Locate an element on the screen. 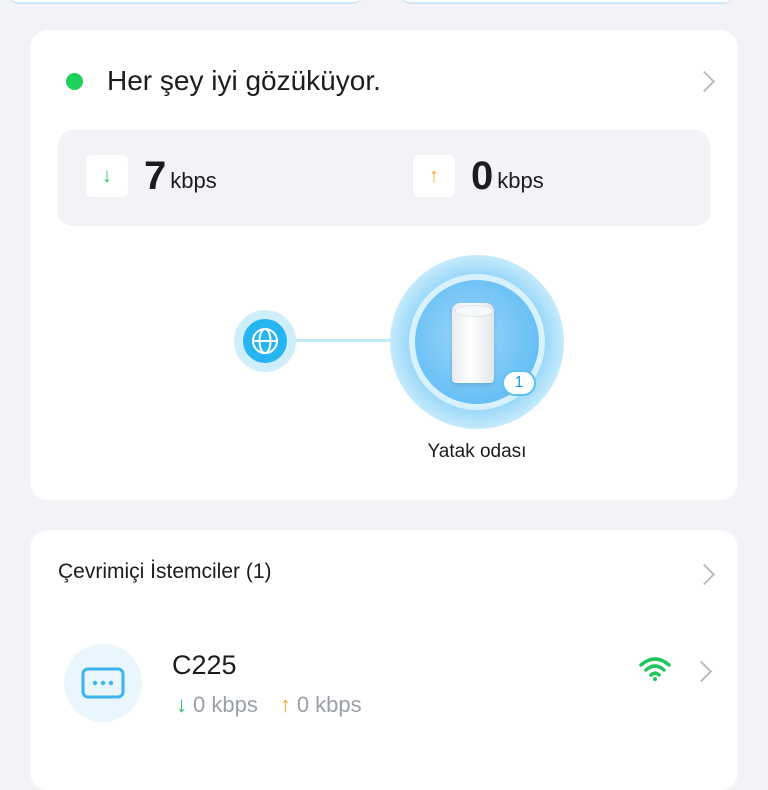 This screenshot has height=790, width=768. client-name: C225 is located at coordinates (204, 665).